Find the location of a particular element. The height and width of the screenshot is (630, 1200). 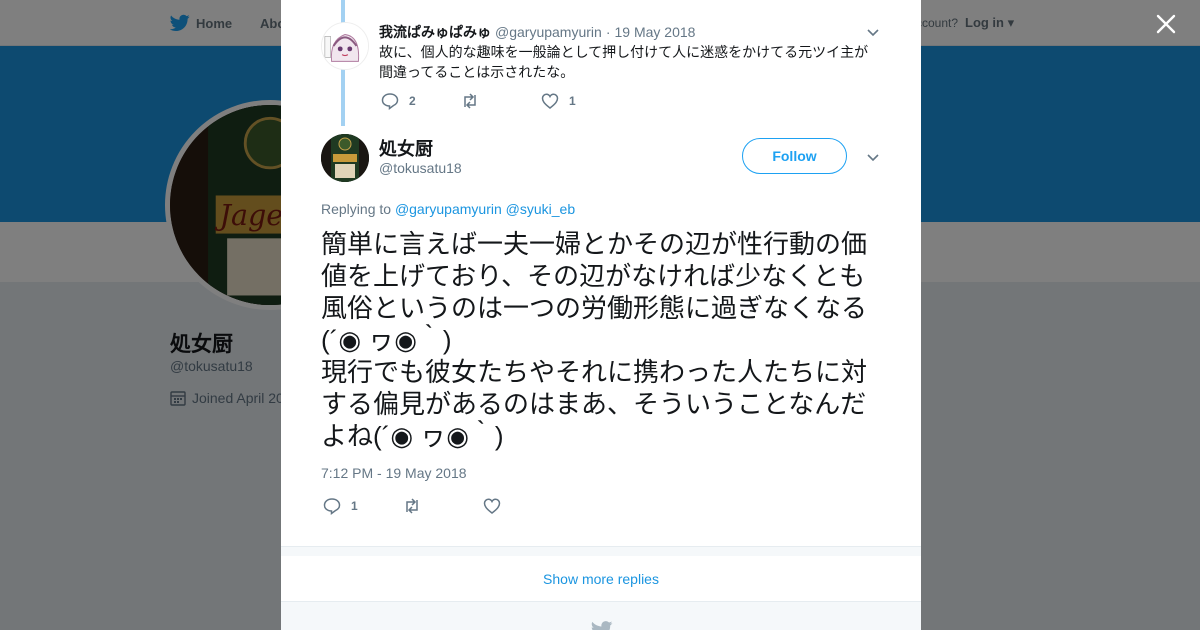

close-button is located at coordinates (1166, 24).